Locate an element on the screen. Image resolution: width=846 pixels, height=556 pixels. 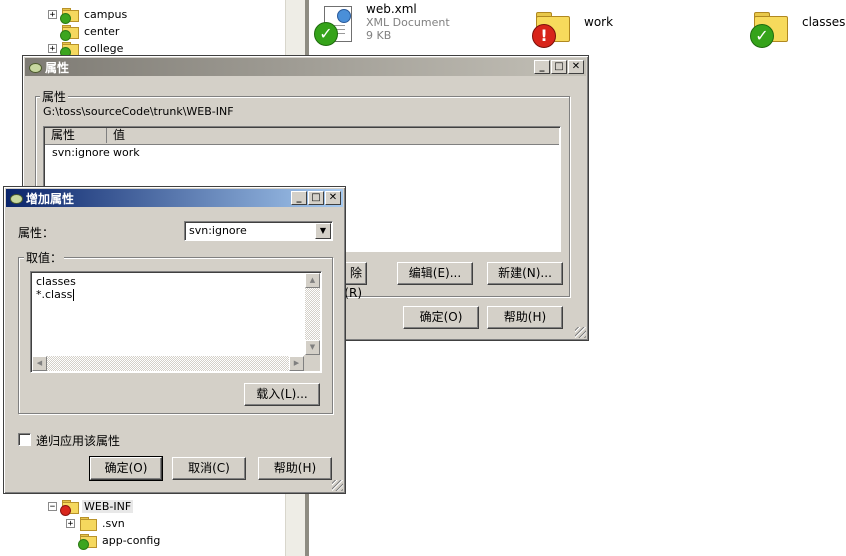
file-name: work is located at coordinates (599, 22).